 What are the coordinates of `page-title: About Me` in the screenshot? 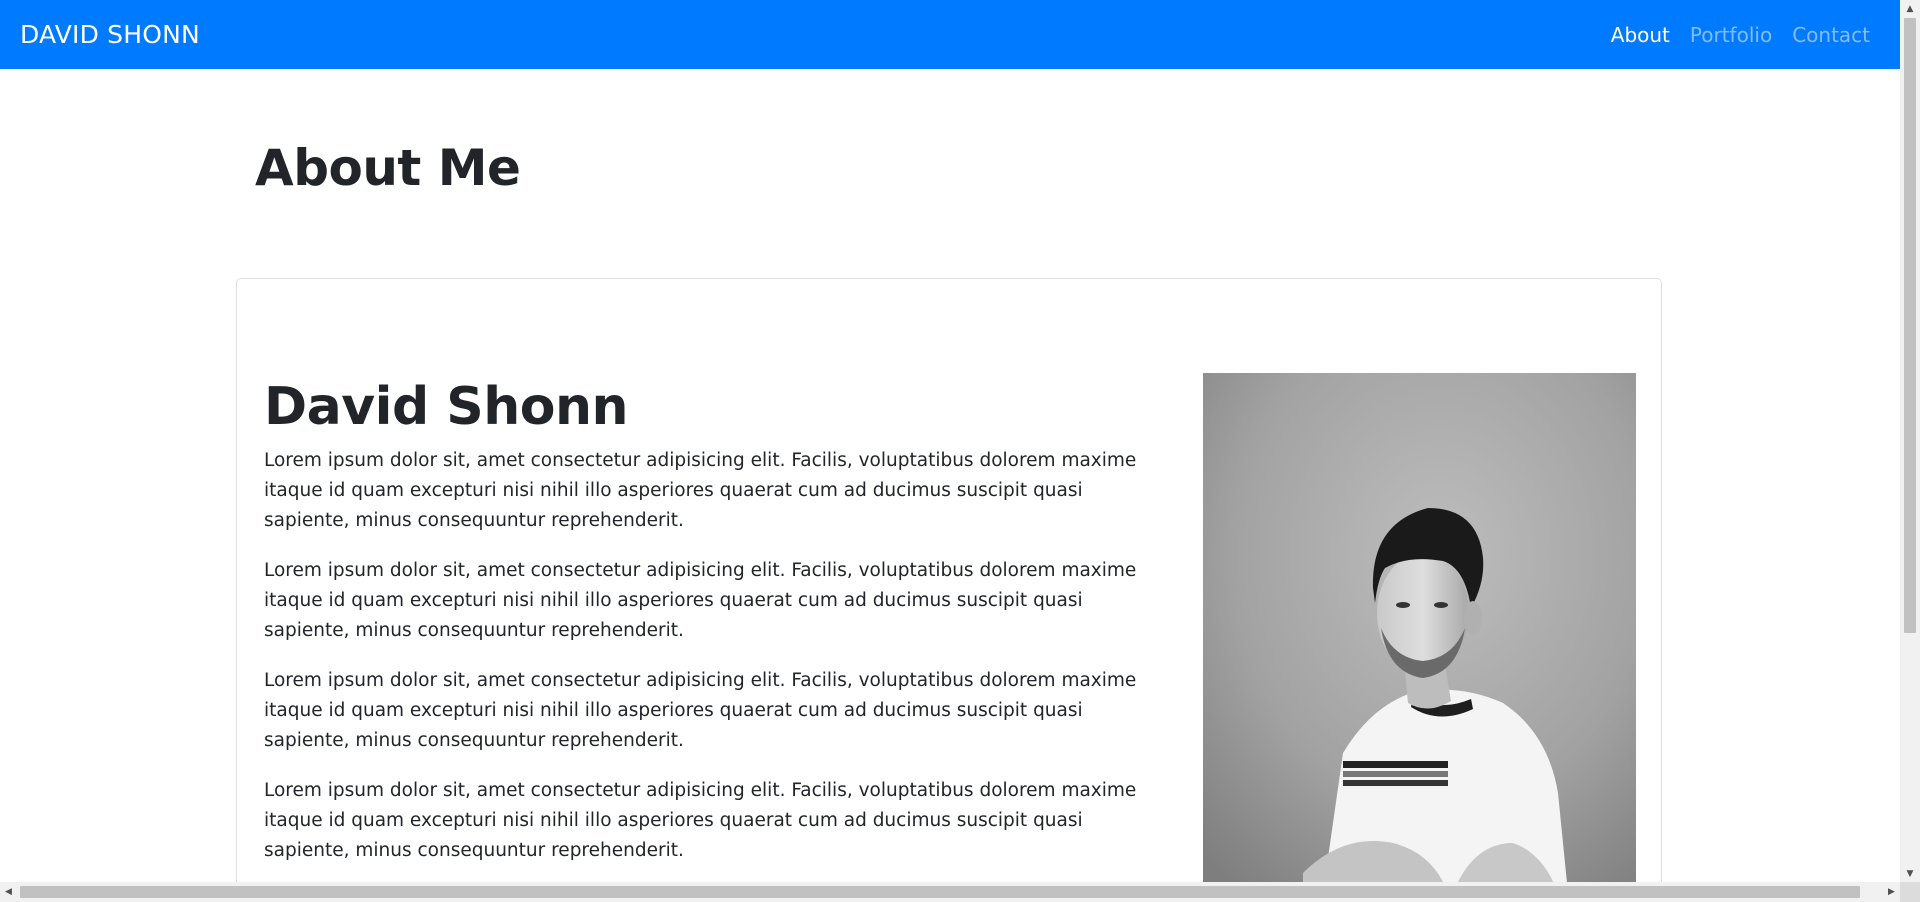 It's located at (388, 168).